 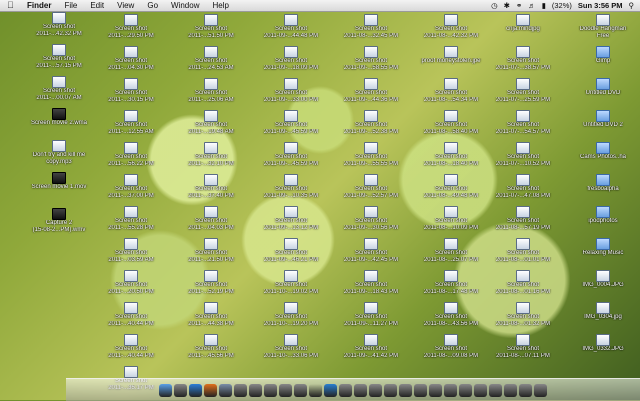 What do you see at coordinates (519, 5) in the screenshot?
I see `wifi-icon: ⚭` at bounding box center [519, 5].